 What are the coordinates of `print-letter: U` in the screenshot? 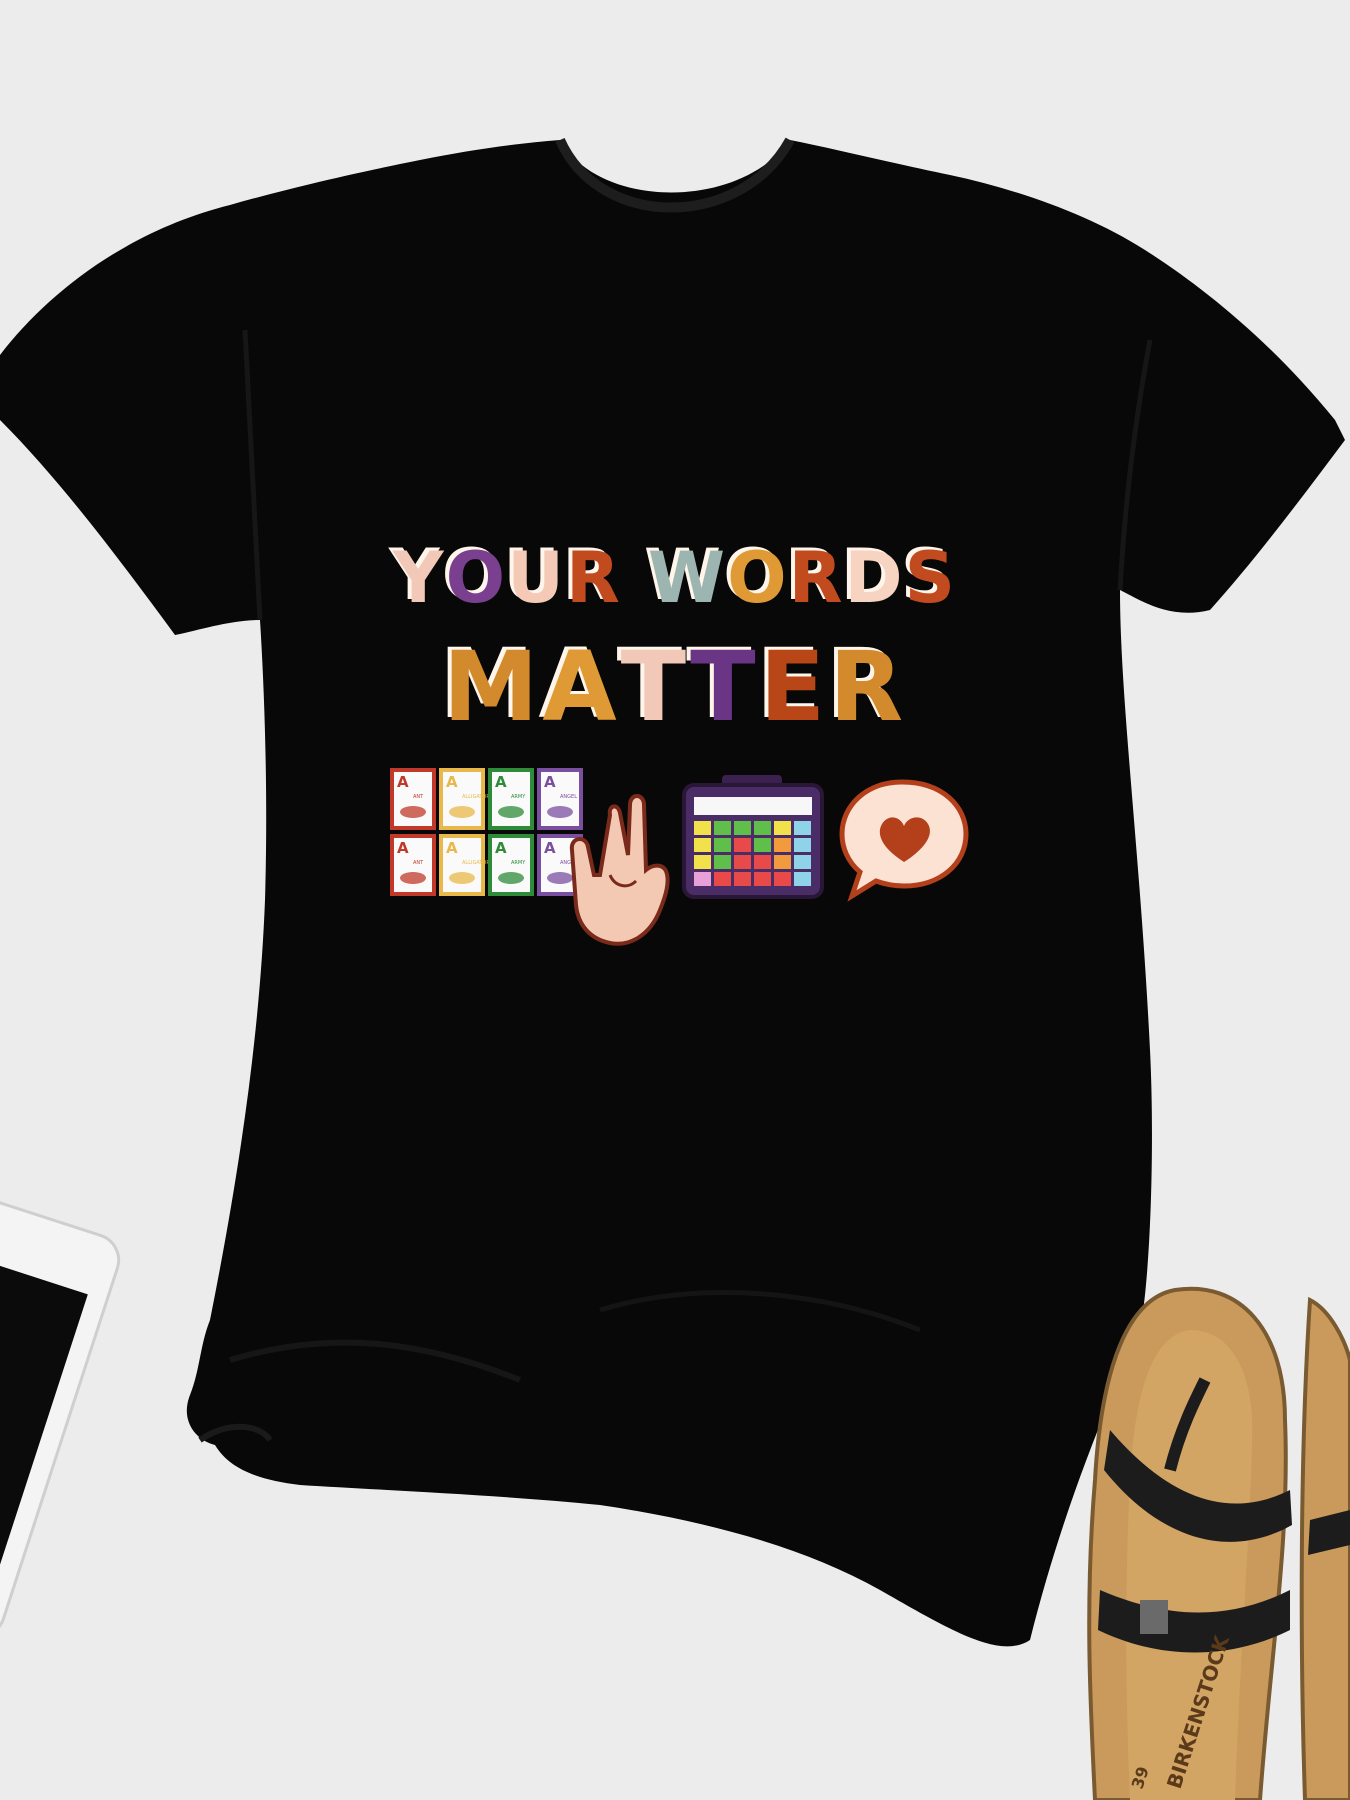 It's located at (536, 578).